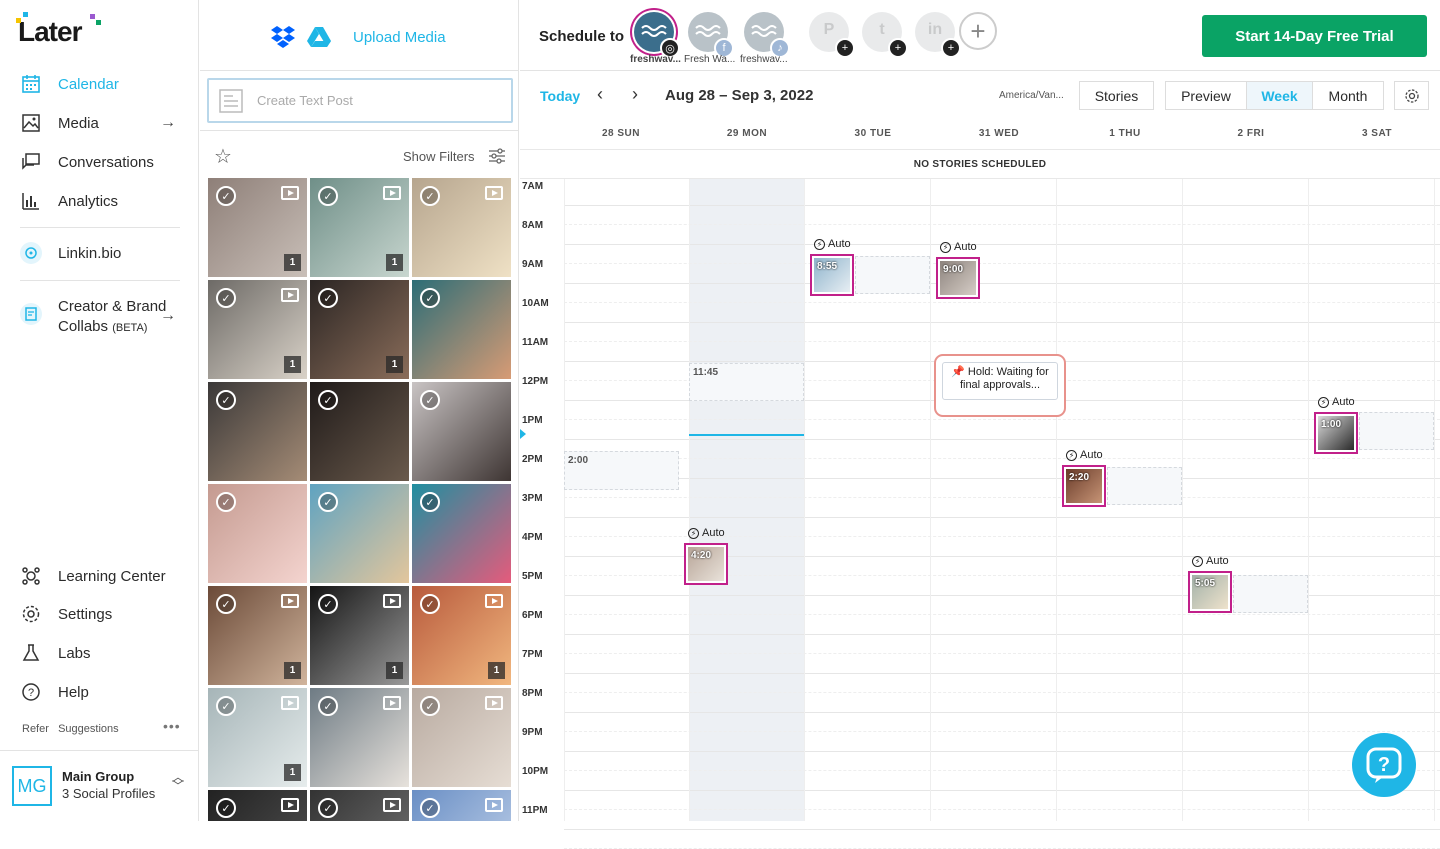 The image size is (1440, 849). I want to click on create-text-post-button: Create Text Post, so click(360, 100).